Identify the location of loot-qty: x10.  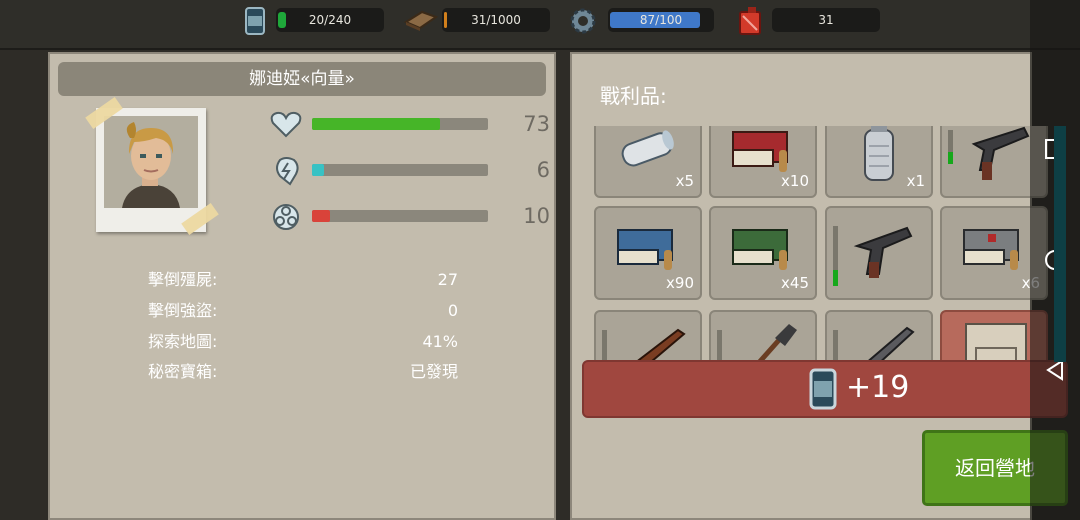
(795, 181).